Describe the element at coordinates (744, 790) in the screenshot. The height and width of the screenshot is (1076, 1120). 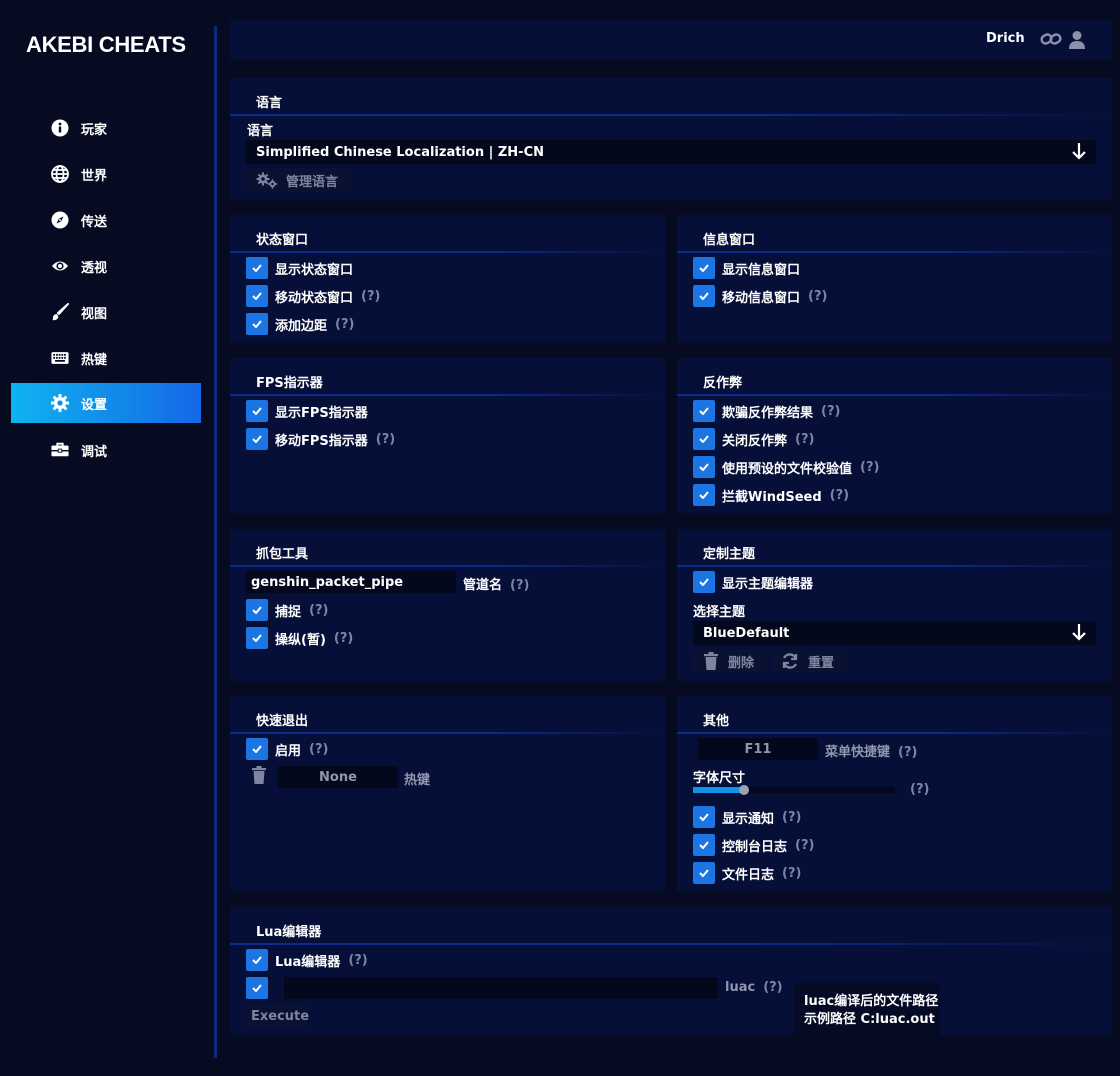
I see `font-size-slider-knob` at that location.